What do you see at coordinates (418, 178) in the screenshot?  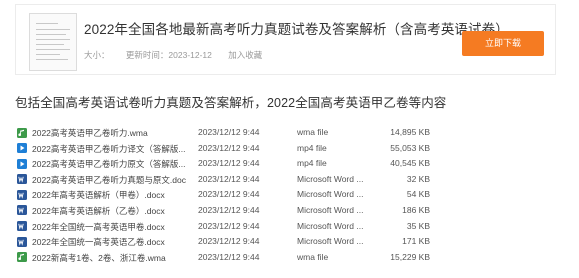 I see `file-size: 32 KB` at bounding box center [418, 178].